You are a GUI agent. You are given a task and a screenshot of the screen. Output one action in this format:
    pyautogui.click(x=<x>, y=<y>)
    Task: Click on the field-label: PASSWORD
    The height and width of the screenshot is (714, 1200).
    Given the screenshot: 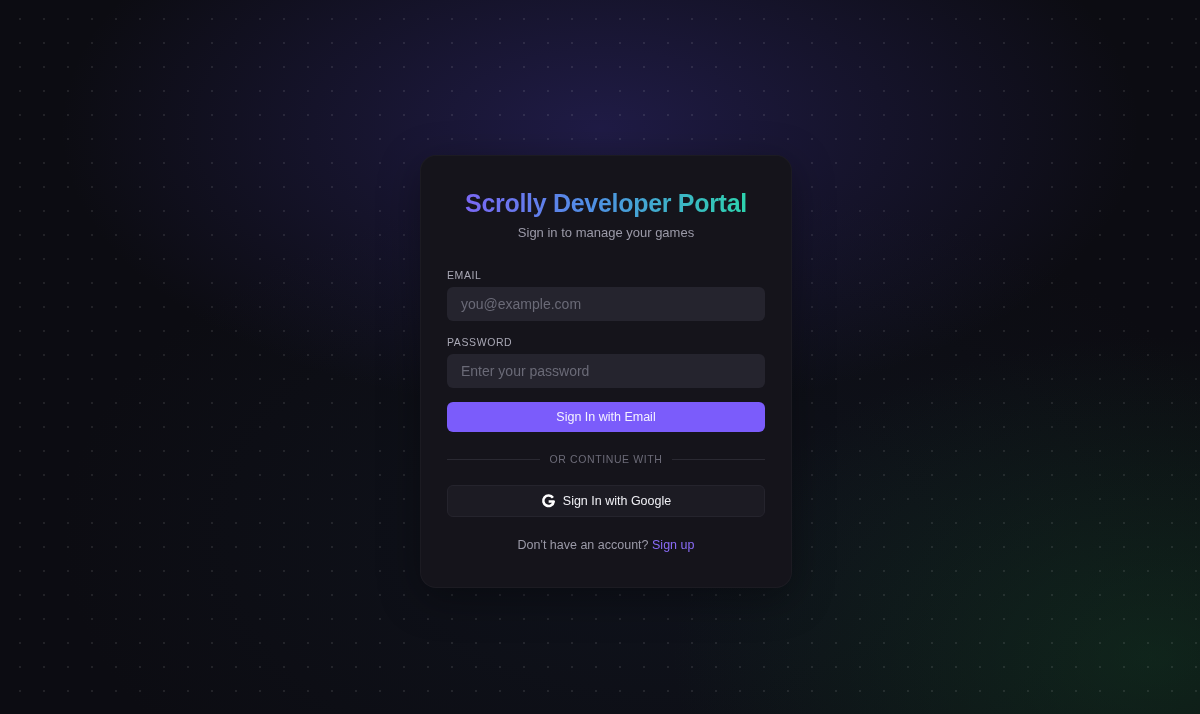 What is the action you would take?
    pyautogui.click(x=480, y=342)
    